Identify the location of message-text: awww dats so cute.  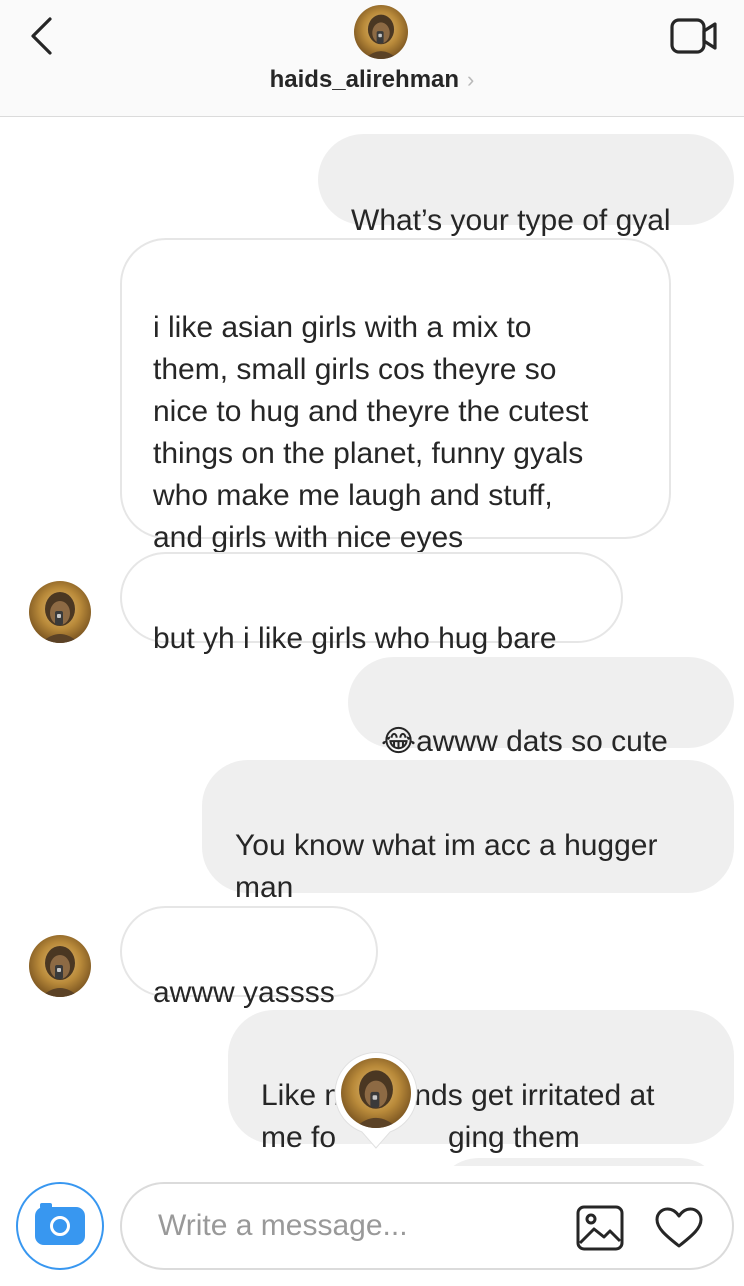
(542, 741).